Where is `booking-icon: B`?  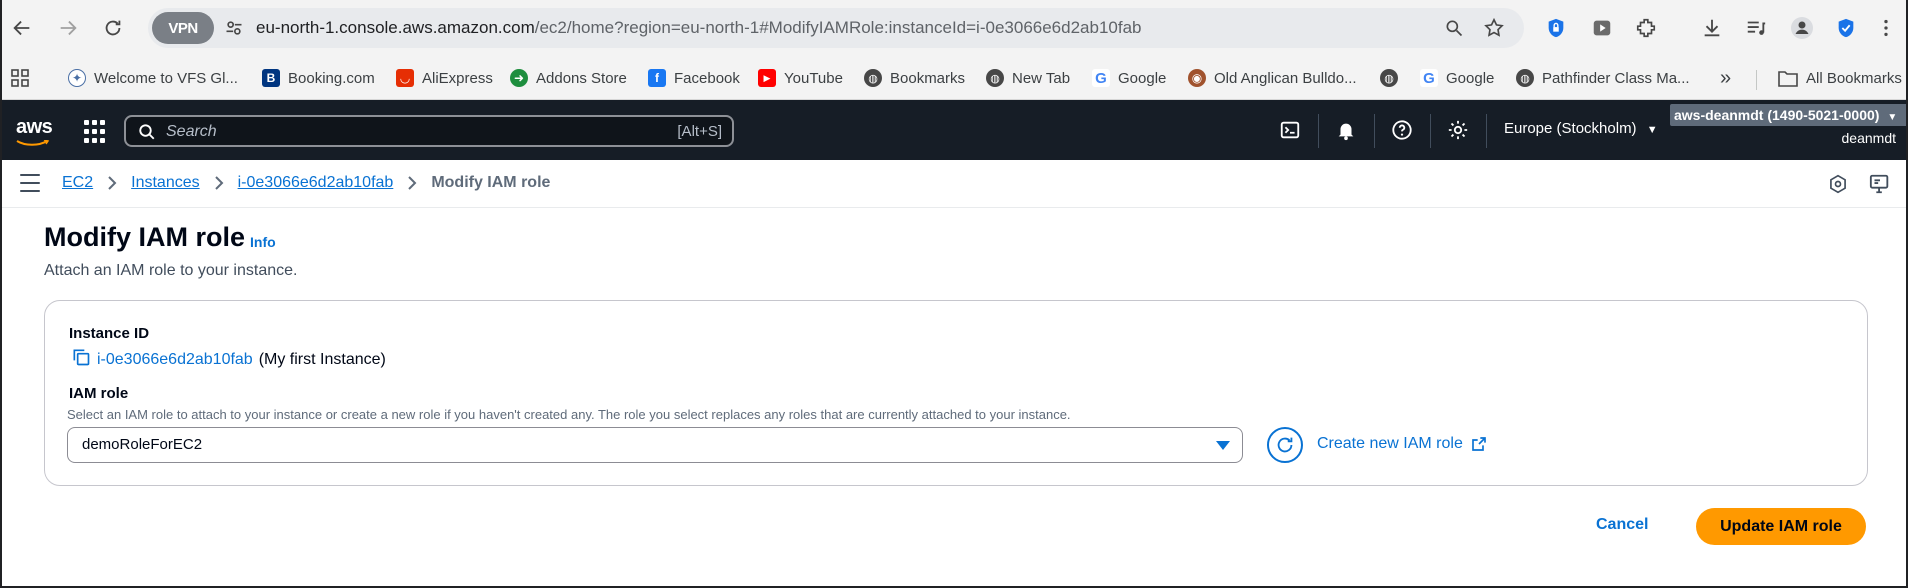
booking-icon: B is located at coordinates (271, 78).